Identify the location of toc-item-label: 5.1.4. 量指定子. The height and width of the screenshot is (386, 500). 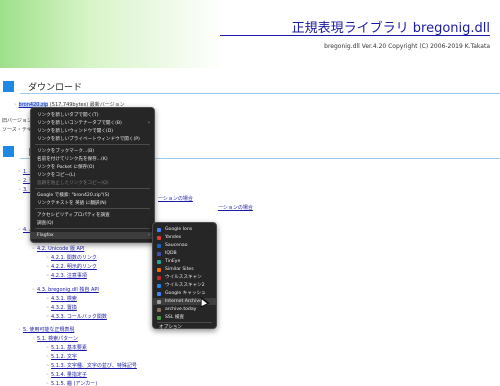
(68, 375).